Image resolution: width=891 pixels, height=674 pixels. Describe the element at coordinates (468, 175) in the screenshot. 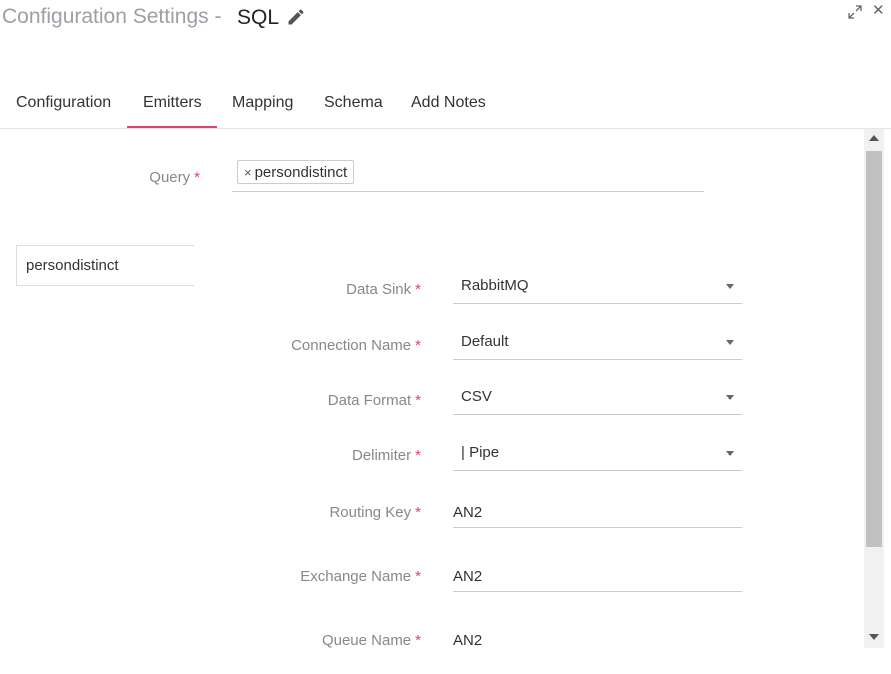

I see `query-tag-input: × persondistinct` at that location.